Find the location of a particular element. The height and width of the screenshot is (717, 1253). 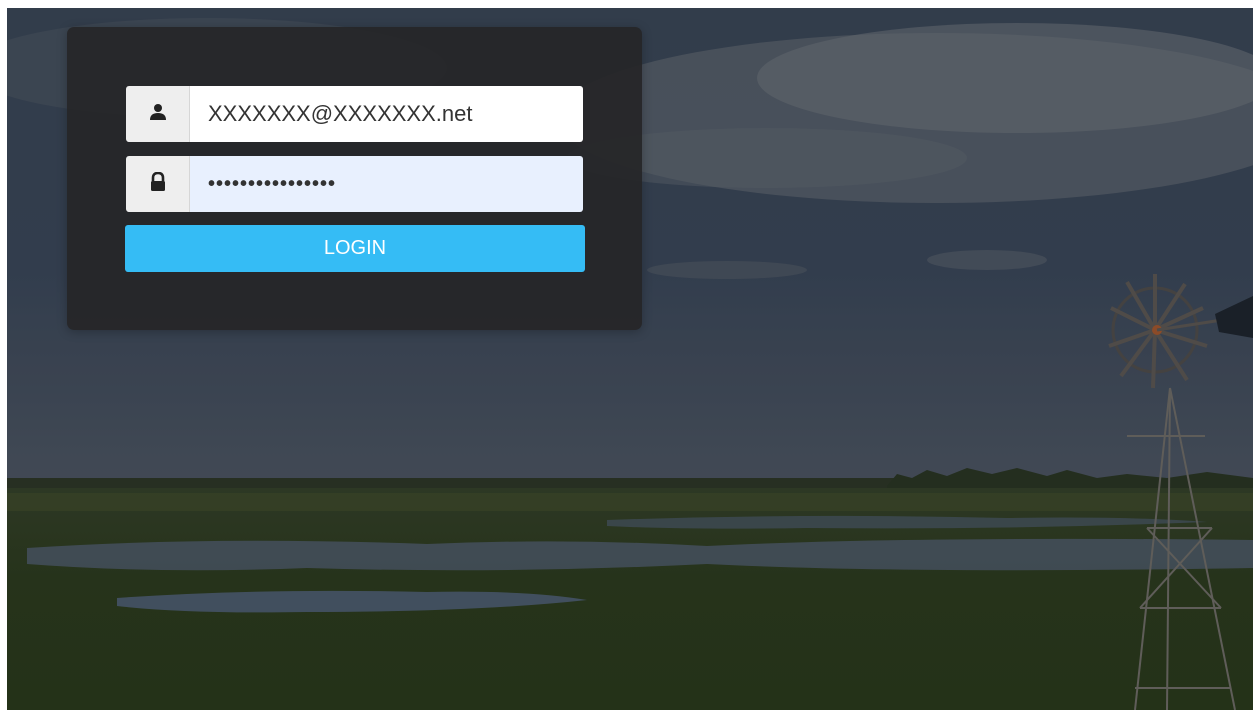

lock-icon is located at coordinates (158, 184).